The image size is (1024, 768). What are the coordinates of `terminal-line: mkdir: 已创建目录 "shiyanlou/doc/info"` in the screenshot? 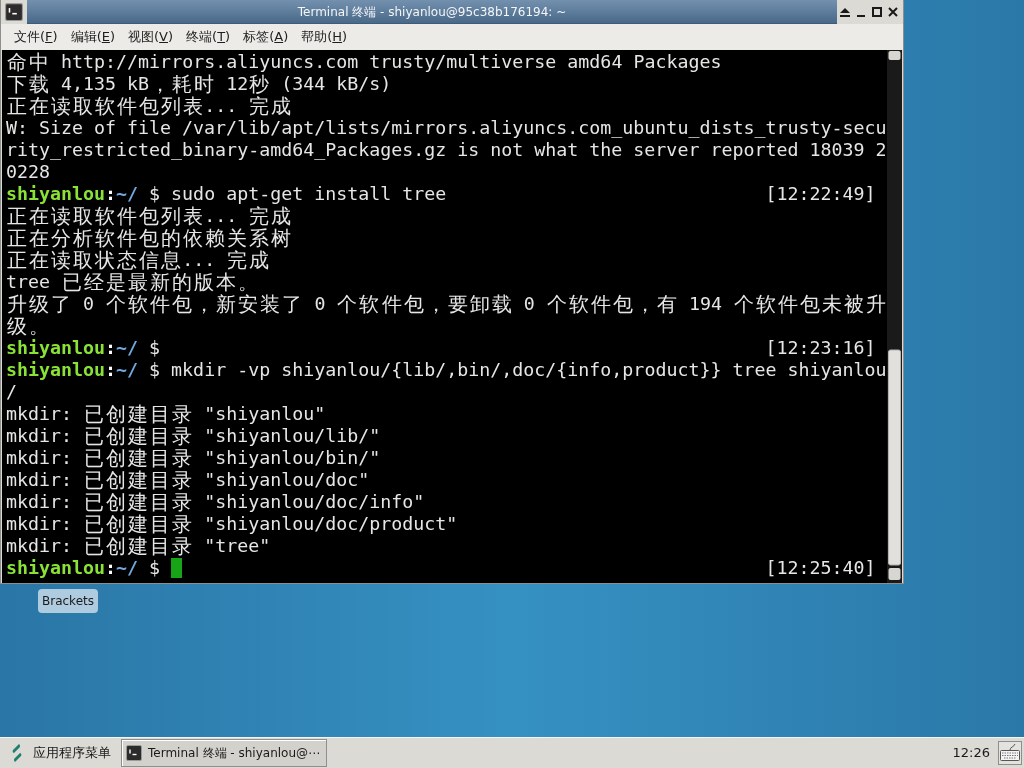 It's located at (215, 502).